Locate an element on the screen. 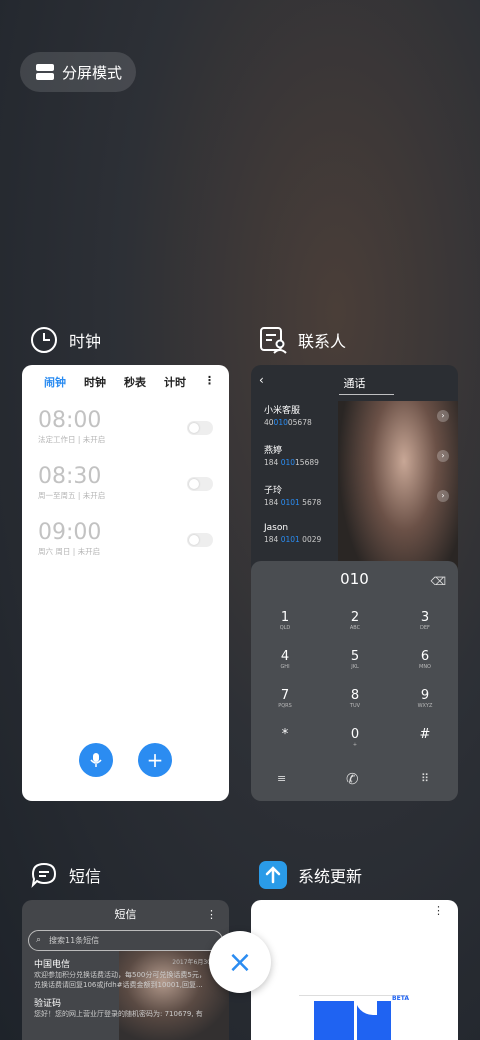 This screenshot has height=1040, width=480. contact-number: 4001005678 is located at coordinates (361, 422).